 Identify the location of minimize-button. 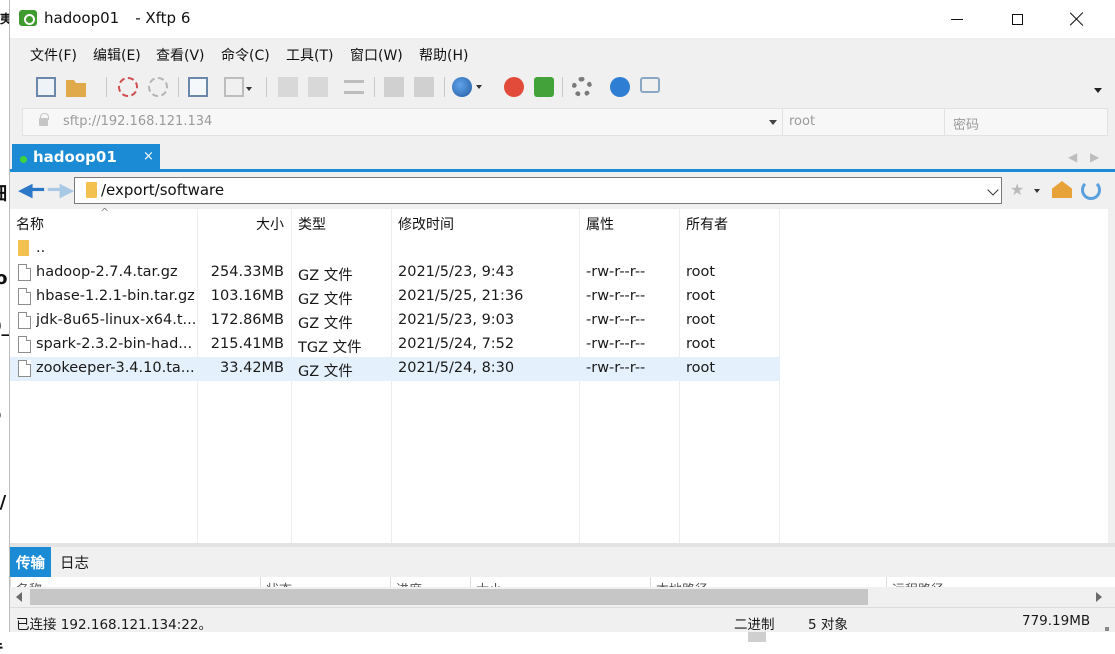
(957, 19).